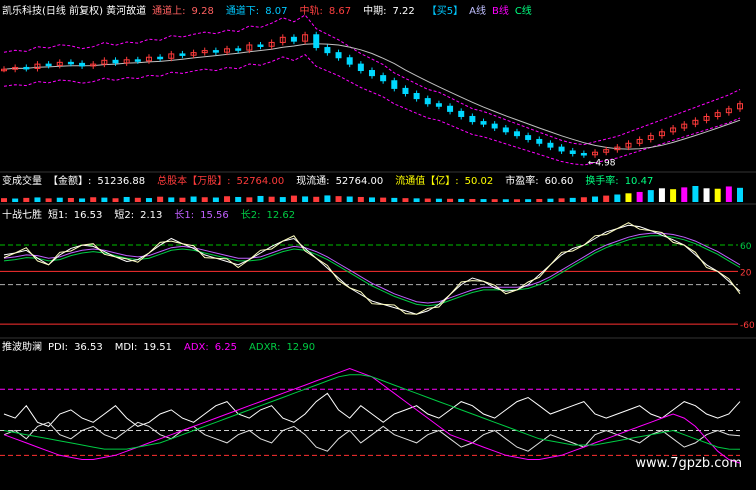  Describe the element at coordinates (260, 181) in the screenshot. I see `total-value: 52764.00` at that location.